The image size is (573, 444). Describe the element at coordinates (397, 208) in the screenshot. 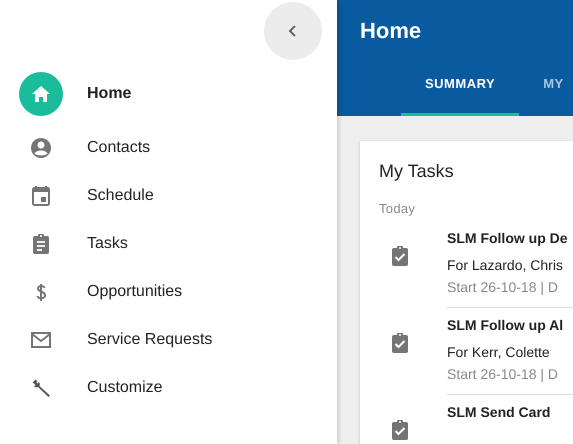

I see `section-label: Today` at that location.